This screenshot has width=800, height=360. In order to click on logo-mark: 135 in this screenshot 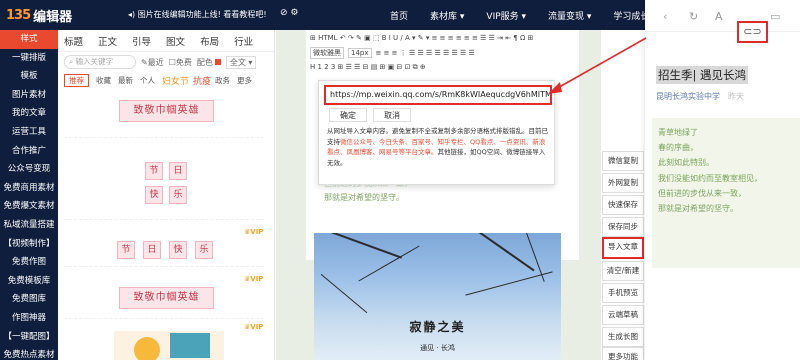, I will do `click(18, 15)`.